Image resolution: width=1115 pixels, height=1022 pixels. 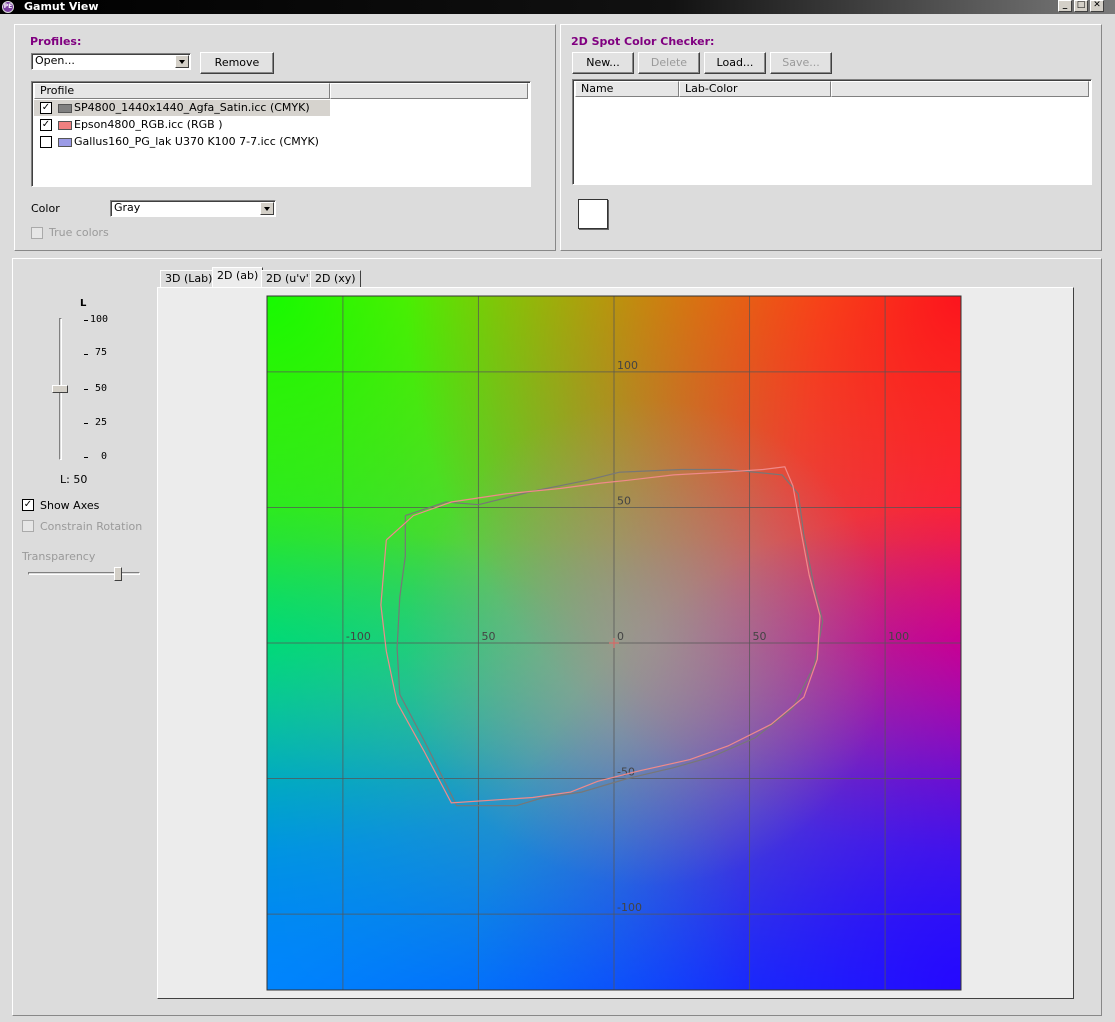 What do you see at coordinates (620, 636) in the screenshot?
I see `x-tick-label: 0` at bounding box center [620, 636].